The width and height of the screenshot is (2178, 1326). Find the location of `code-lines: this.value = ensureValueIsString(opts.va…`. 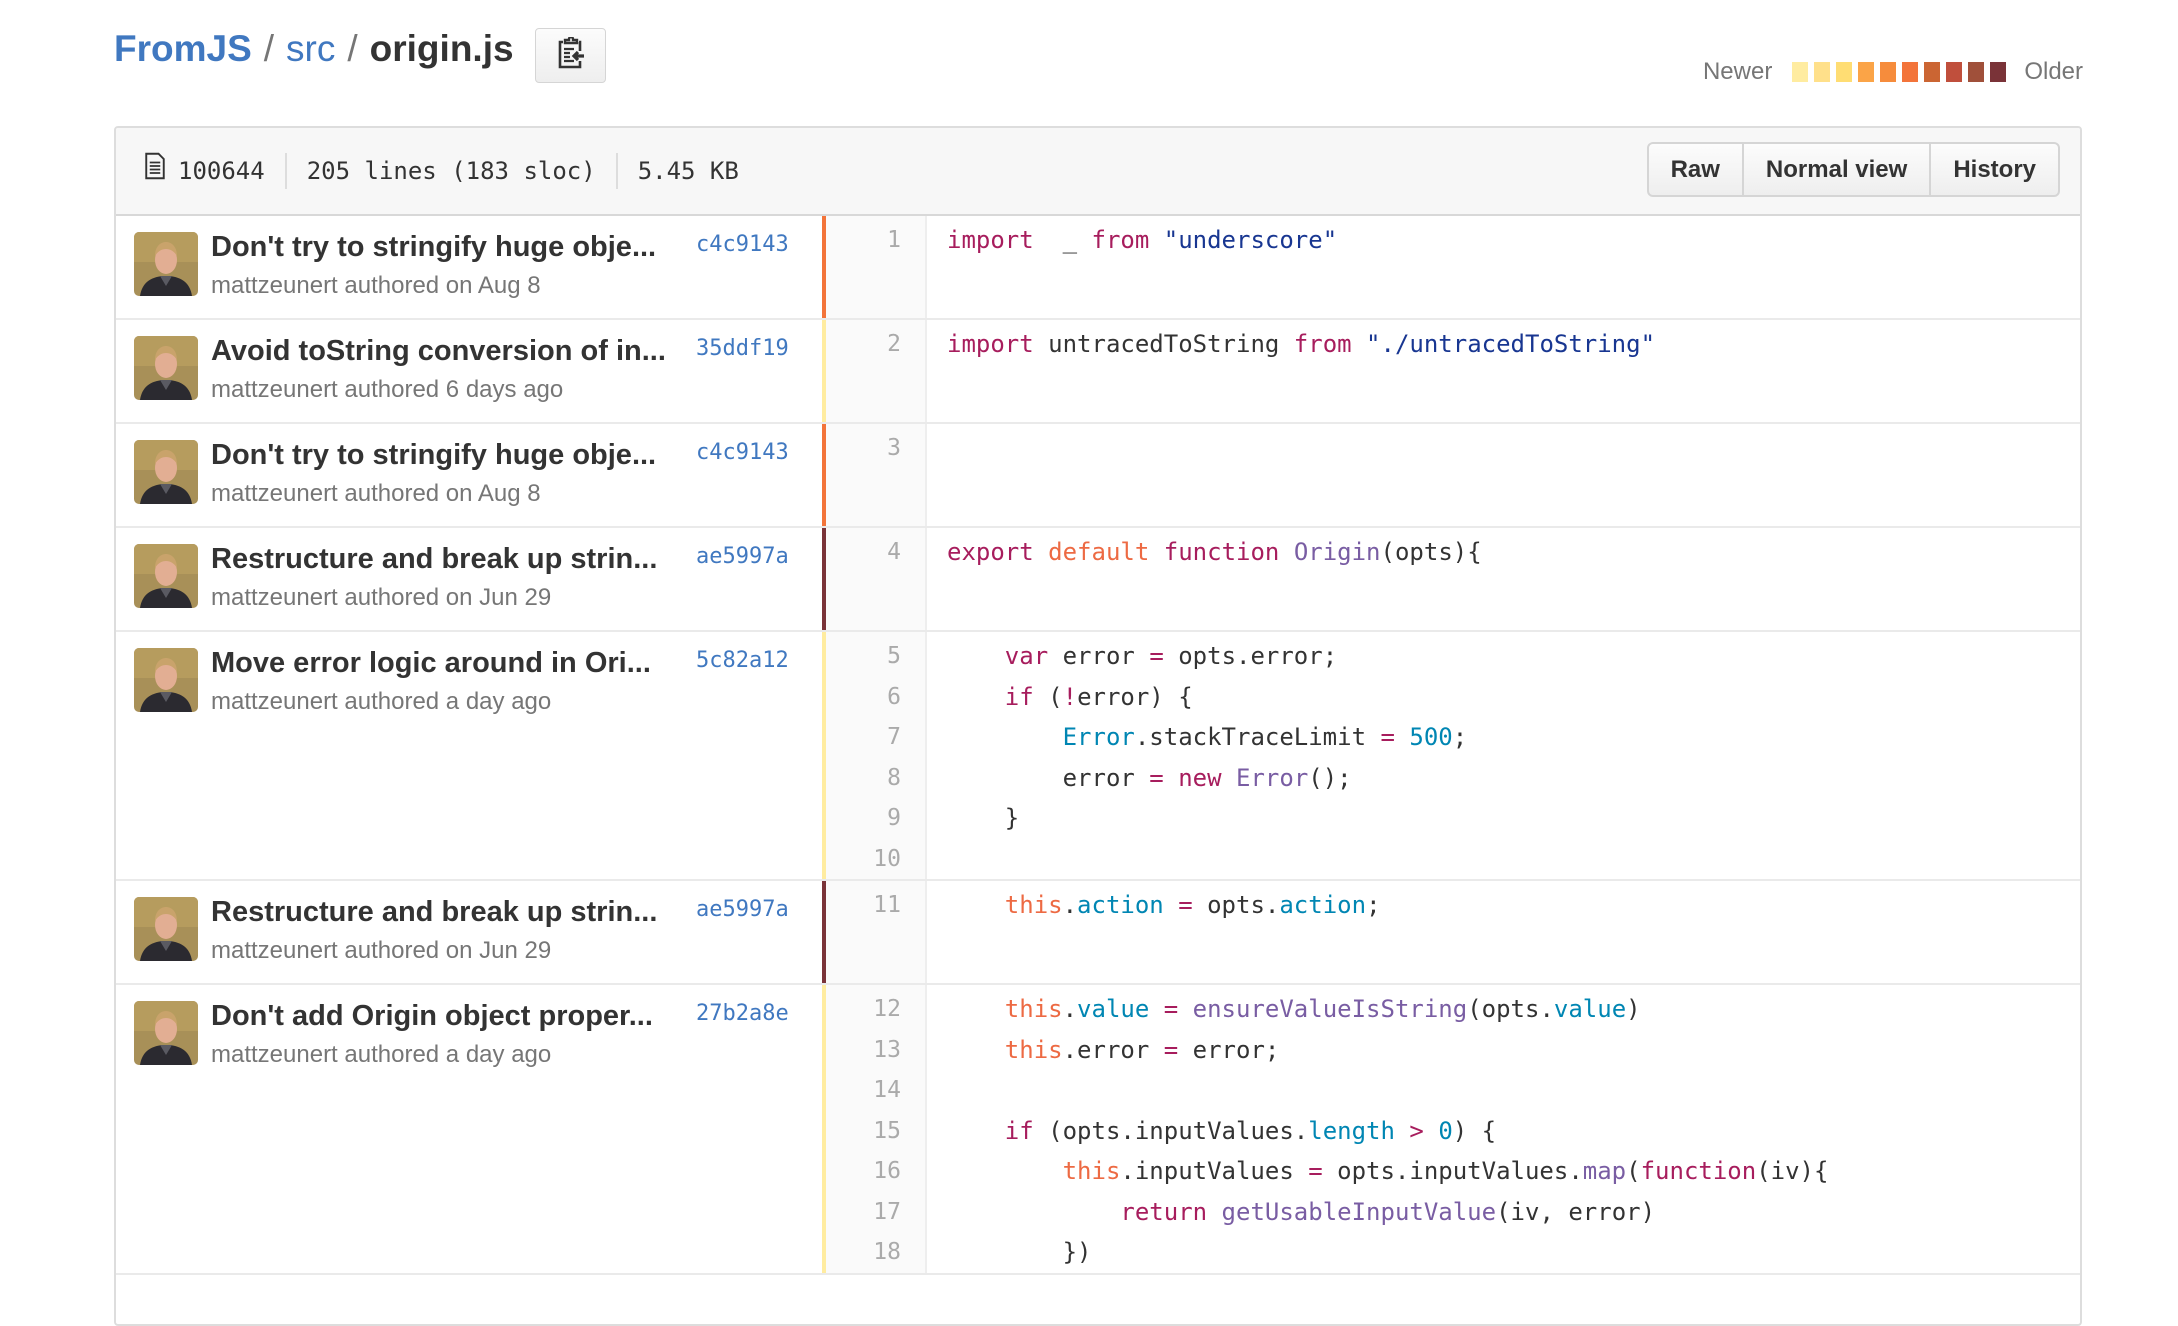

code-lines: this.value = ensureValueIsString(opts.va… is located at coordinates (1503, 1129).